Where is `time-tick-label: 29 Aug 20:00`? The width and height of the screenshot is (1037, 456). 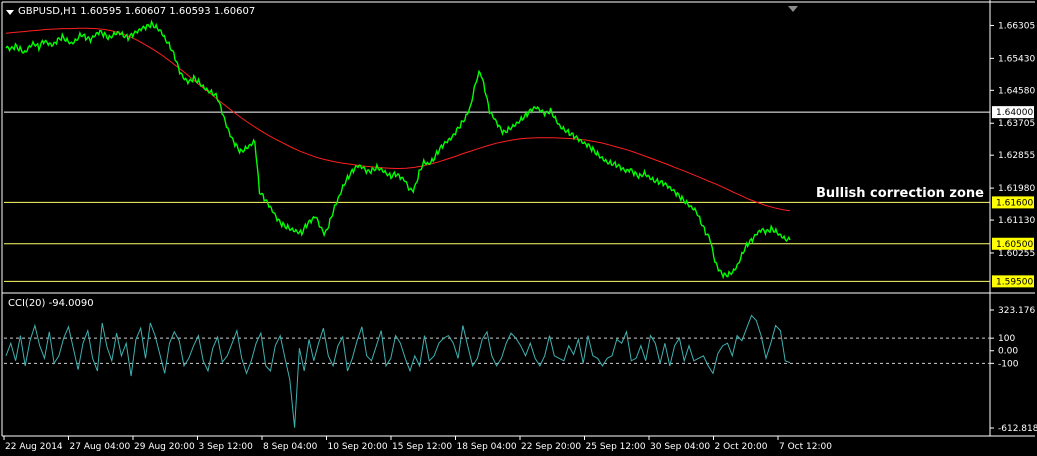 time-tick-label: 29 Aug 20:00 is located at coordinates (164, 447).